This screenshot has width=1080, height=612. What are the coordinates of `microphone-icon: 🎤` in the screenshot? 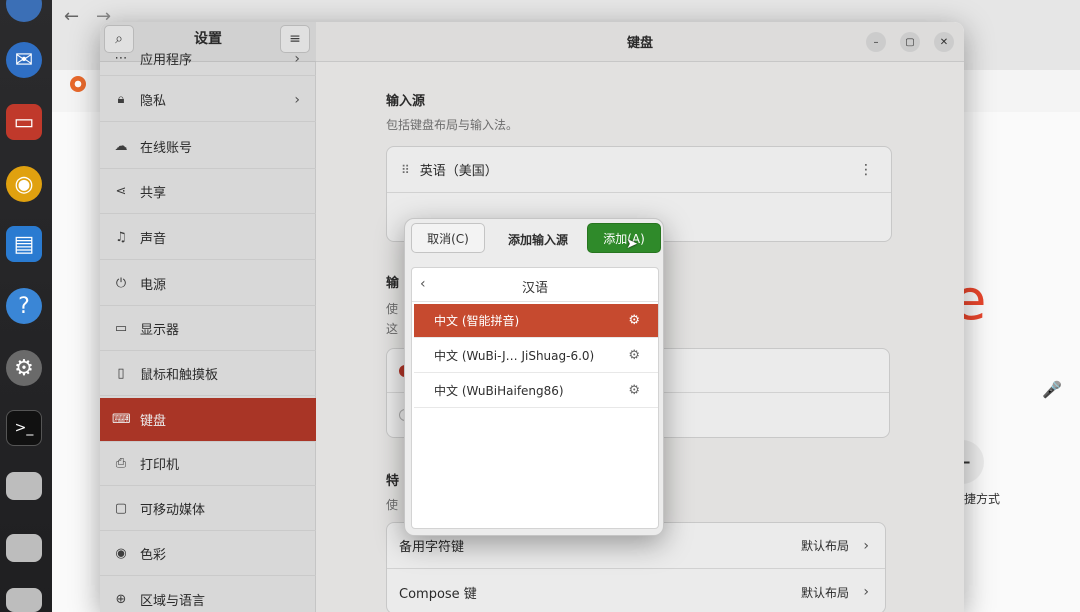 It's located at (1052, 389).